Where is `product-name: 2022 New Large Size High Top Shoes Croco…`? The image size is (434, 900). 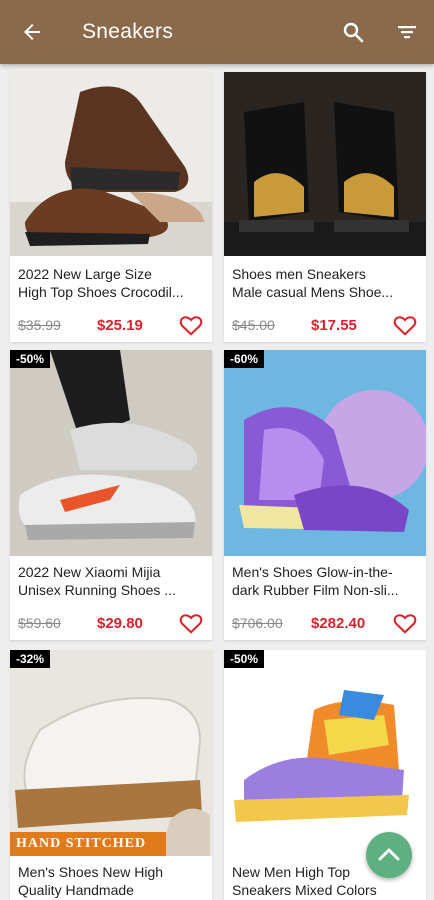
product-name: 2022 New Large Size High Top Shoes Croco… is located at coordinates (112, 283).